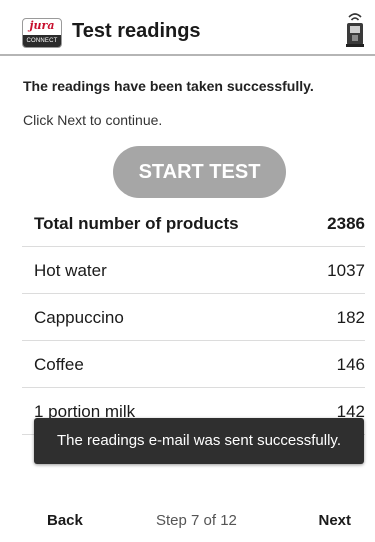 This screenshot has width=375, height=542. Describe the element at coordinates (42, 25) in the screenshot. I see `logo-brand-text: jura` at that location.